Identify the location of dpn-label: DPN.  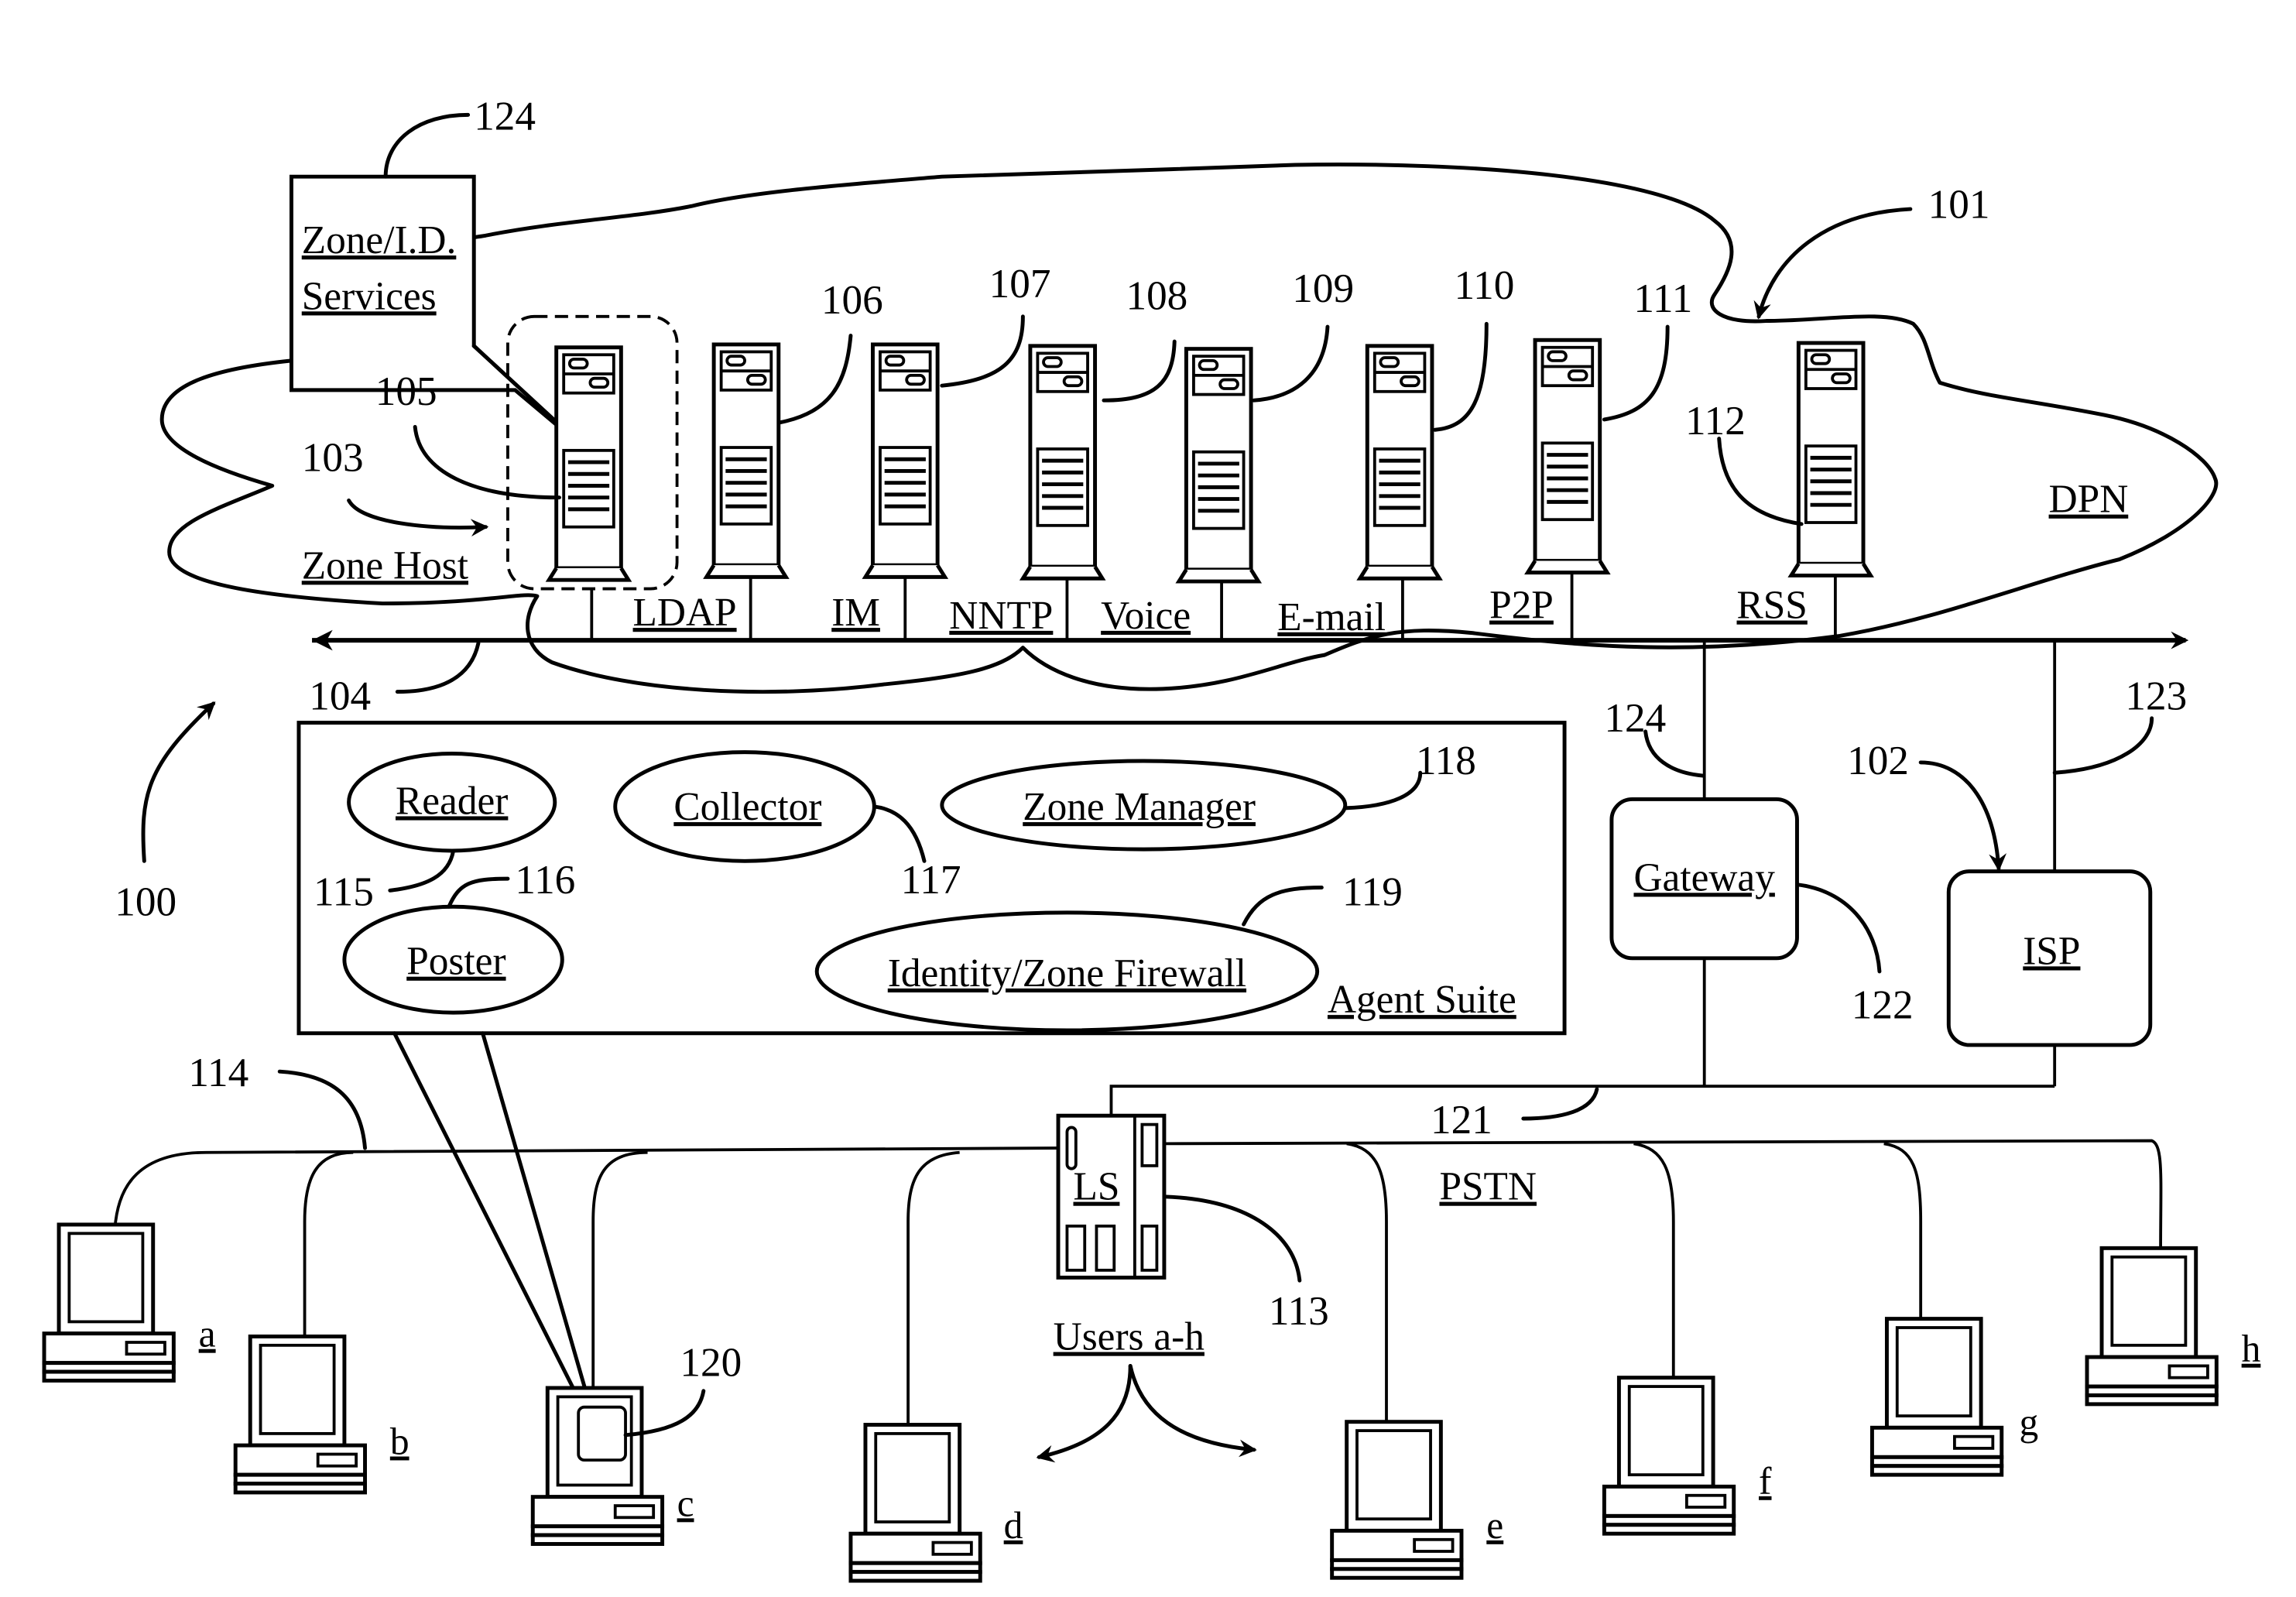
(2089, 500).